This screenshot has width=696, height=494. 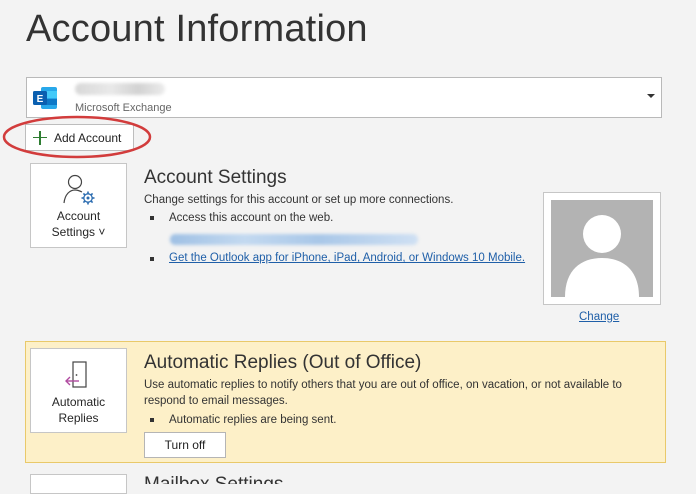 I want to click on plus-icon, so click(x=40, y=137).